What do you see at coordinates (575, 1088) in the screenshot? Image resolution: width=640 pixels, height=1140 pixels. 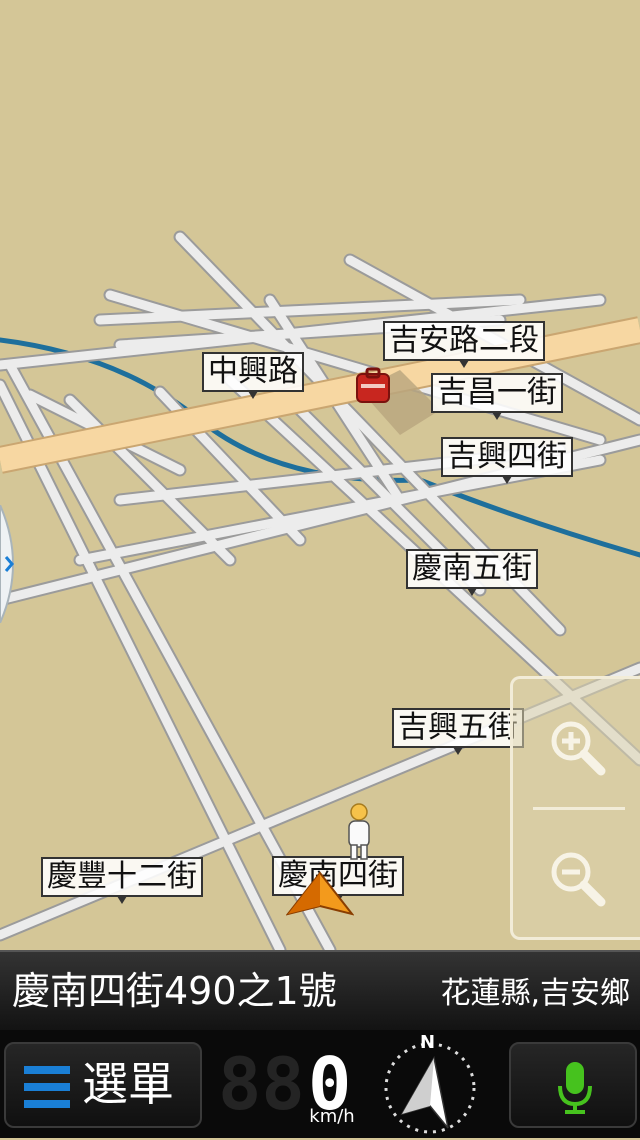 I see `microphone-icon` at bounding box center [575, 1088].